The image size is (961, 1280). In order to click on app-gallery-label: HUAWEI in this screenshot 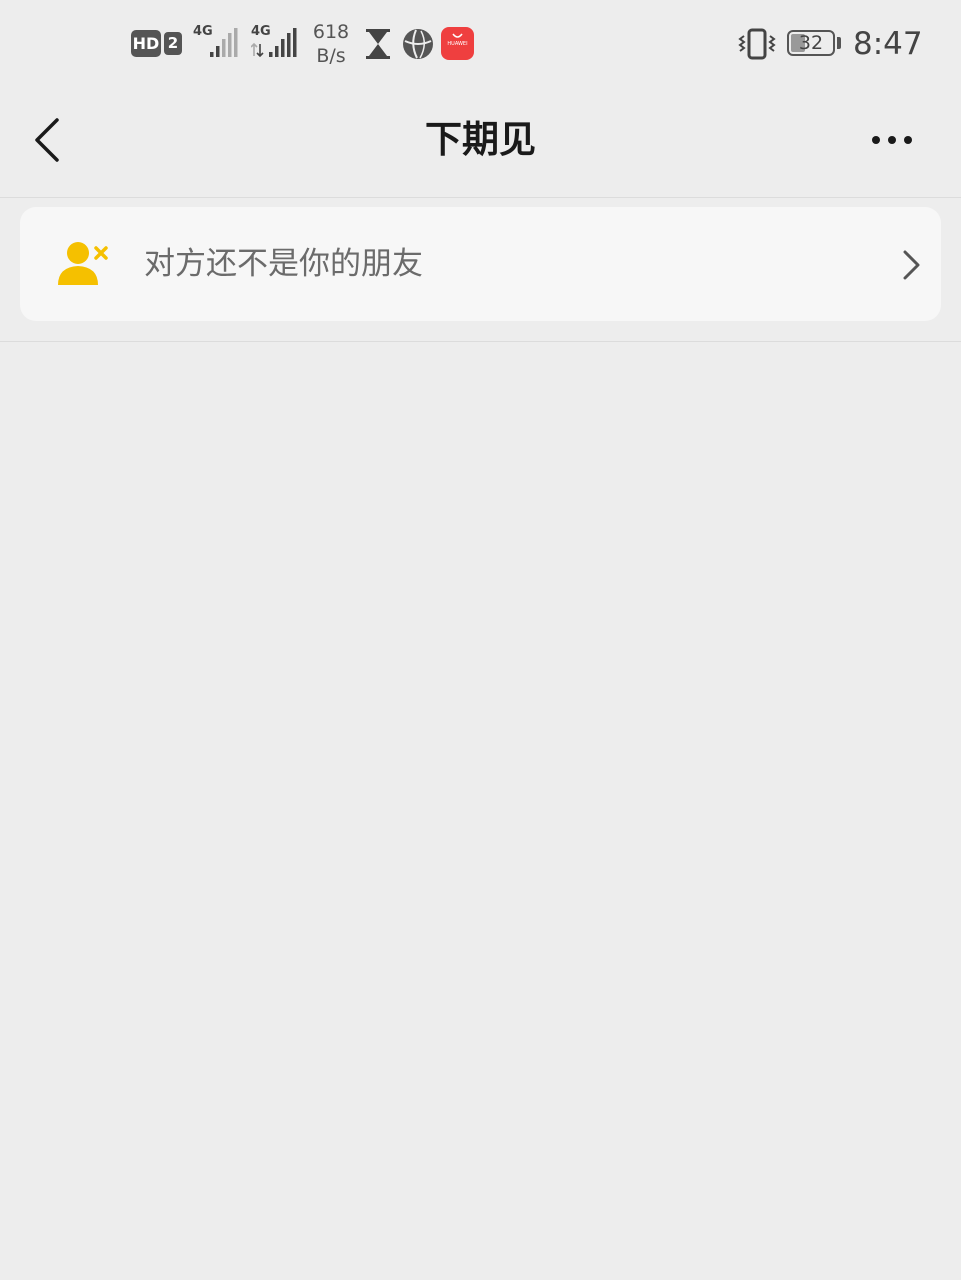, I will do `click(457, 44)`.